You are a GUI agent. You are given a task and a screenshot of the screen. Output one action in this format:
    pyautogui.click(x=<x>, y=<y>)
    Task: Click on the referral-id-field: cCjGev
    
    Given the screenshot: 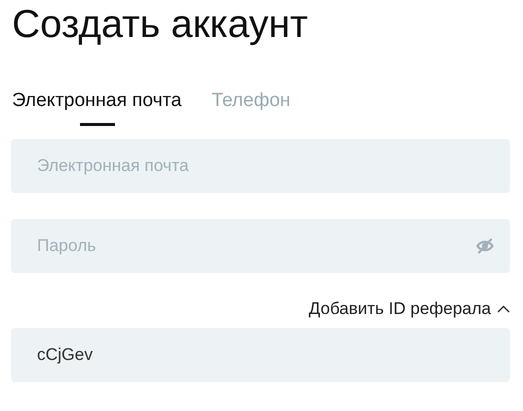 What is the action you would take?
    pyautogui.click(x=260, y=355)
    